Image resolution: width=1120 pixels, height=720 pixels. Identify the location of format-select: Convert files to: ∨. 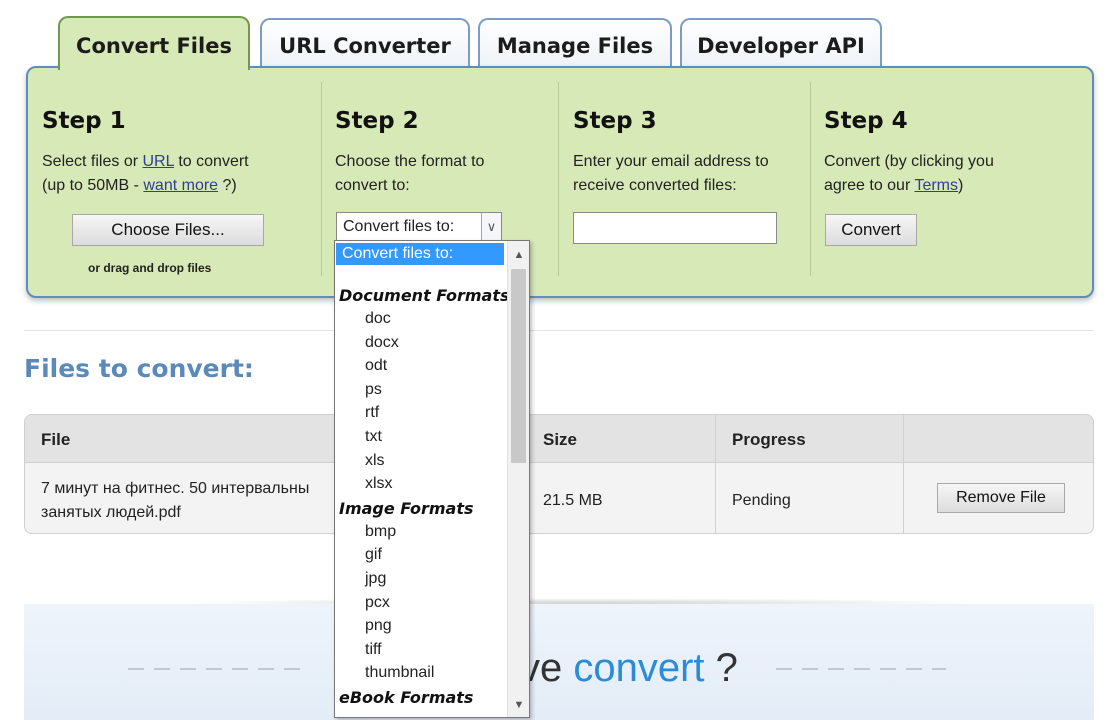
(419, 227).